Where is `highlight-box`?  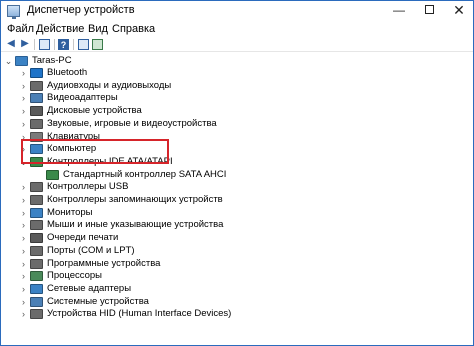 highlight-box is located at coordinates (95, 151).